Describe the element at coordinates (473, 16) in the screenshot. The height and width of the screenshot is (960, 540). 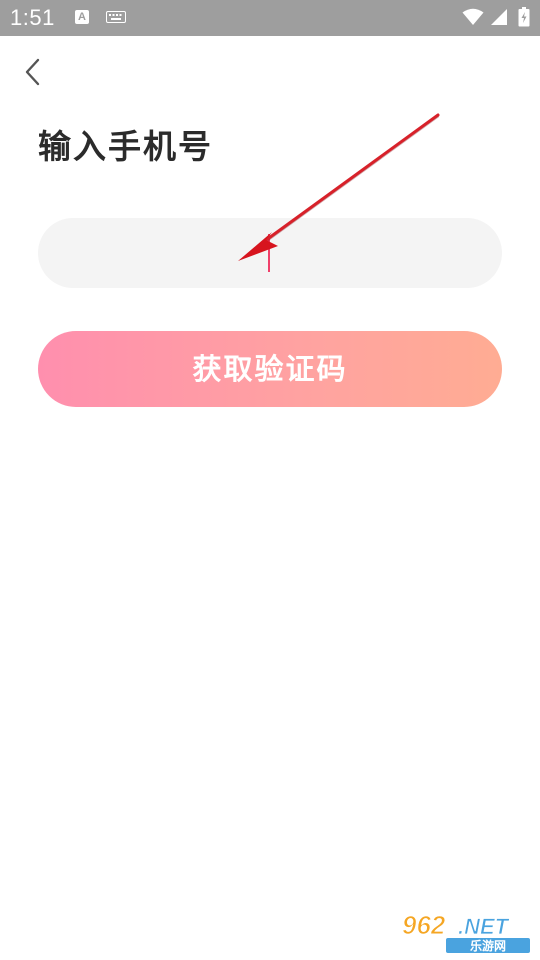
I see `wifi-icon` at that location.